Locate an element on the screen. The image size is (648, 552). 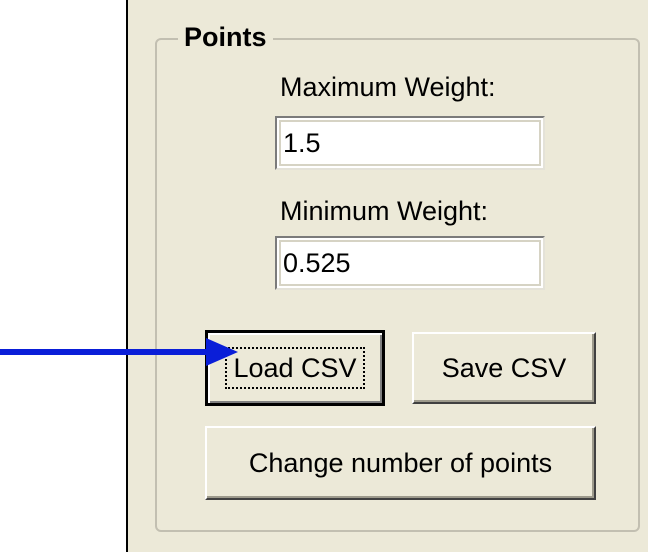
minimum-weight-input is located at coordinates (410, 263).